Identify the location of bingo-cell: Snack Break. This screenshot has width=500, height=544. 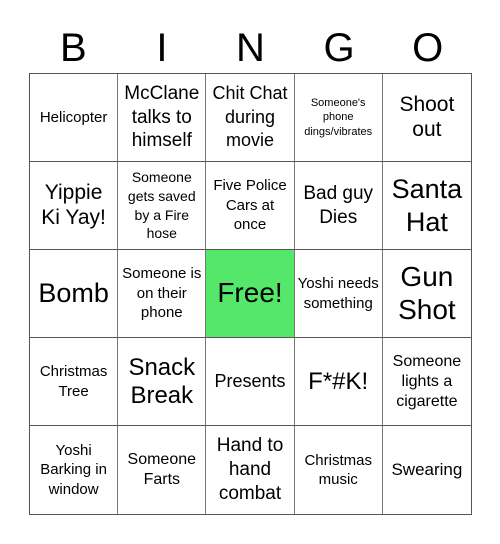
(162, 382).